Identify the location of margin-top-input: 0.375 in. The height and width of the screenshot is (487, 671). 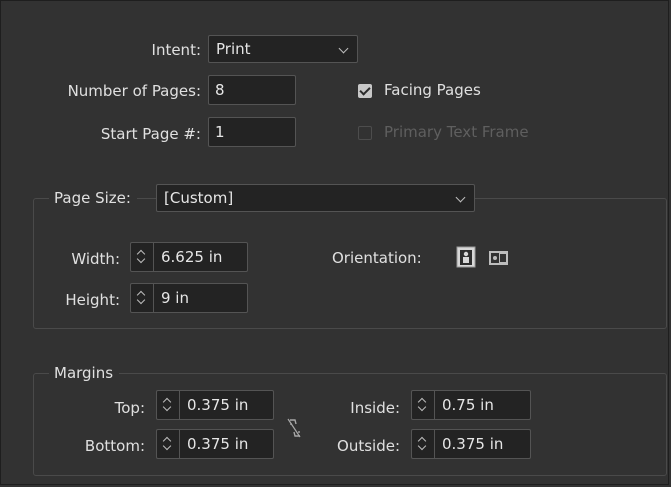
(215, 405).